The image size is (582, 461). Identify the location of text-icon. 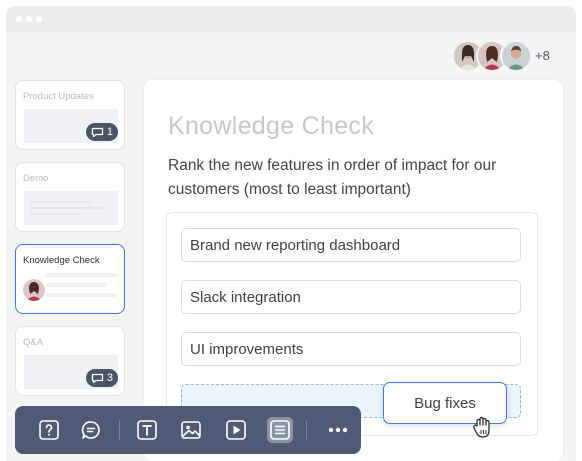
(147, 430).